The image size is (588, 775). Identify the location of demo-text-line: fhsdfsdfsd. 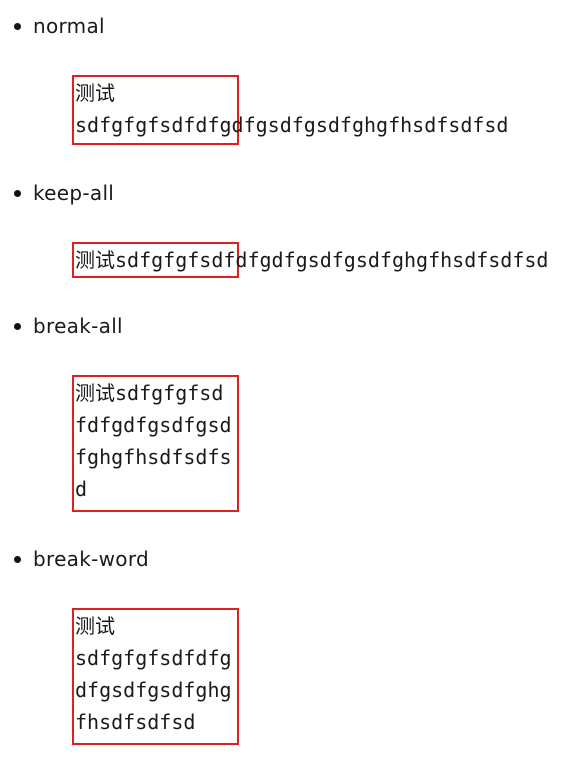
(135, 722).